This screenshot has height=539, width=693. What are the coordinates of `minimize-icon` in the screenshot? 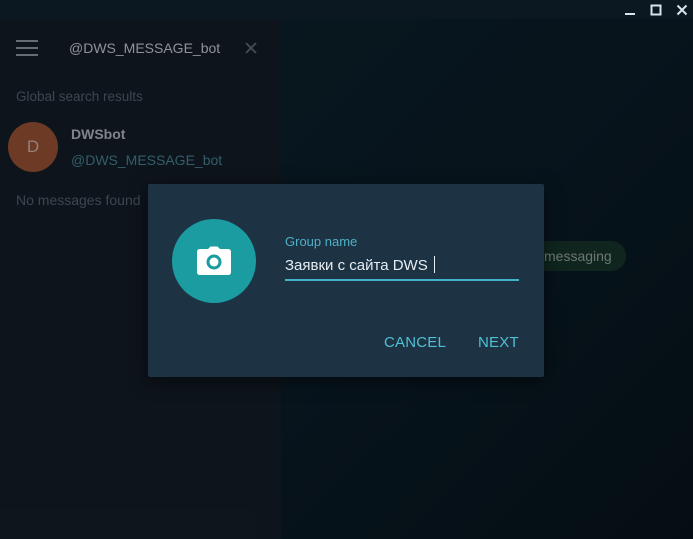 It's located at (630, 13).